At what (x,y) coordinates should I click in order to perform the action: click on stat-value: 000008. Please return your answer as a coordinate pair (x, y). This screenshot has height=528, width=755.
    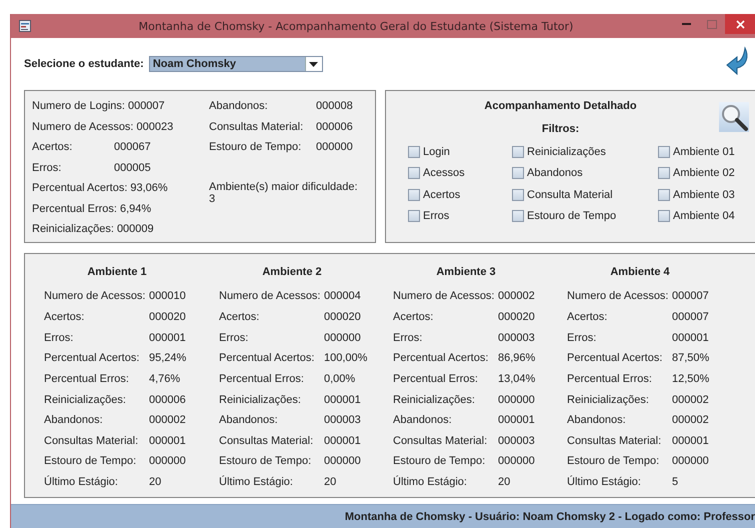
    Looking at the image, I should click on (334, 106).